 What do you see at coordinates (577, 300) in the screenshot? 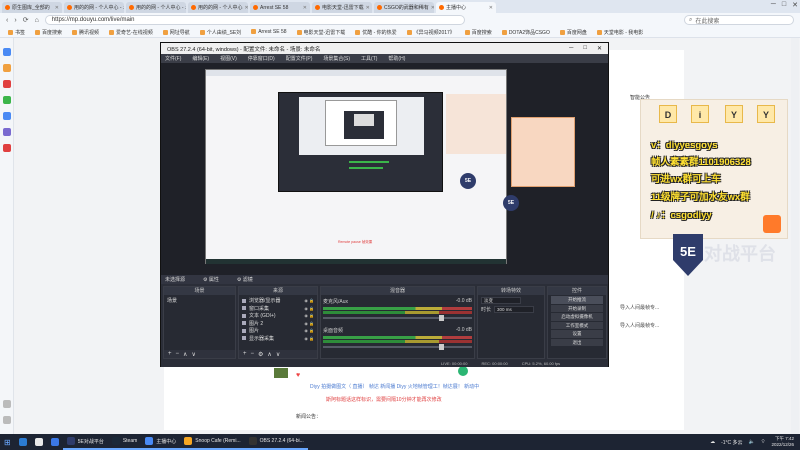
I see `control-button: 开始推流` at bounding box center [577, 300].